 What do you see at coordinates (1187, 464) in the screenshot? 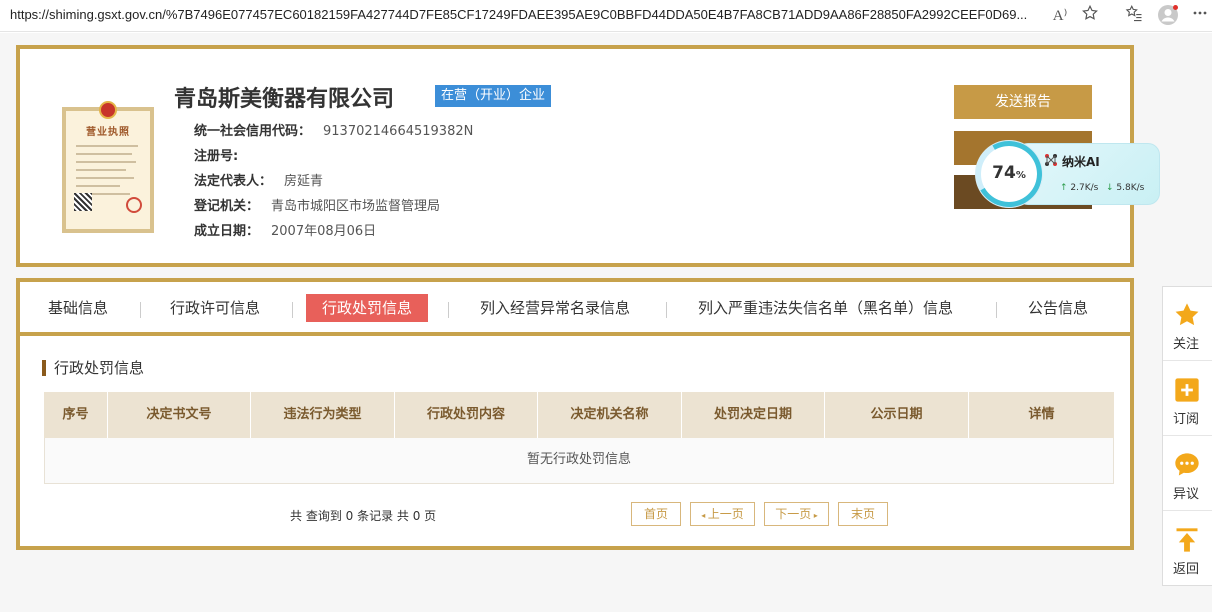
I see `objection-chat-icon` at bounding box center [1187, 464].